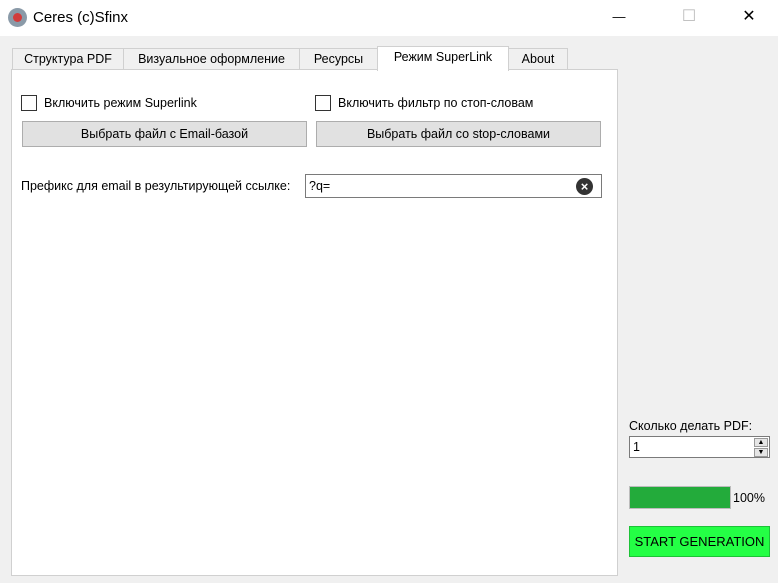 The image size is (778, 583). Describe the element at coordinates (619, 17) in the screenshot. I see `minimize-button: —` at that location.